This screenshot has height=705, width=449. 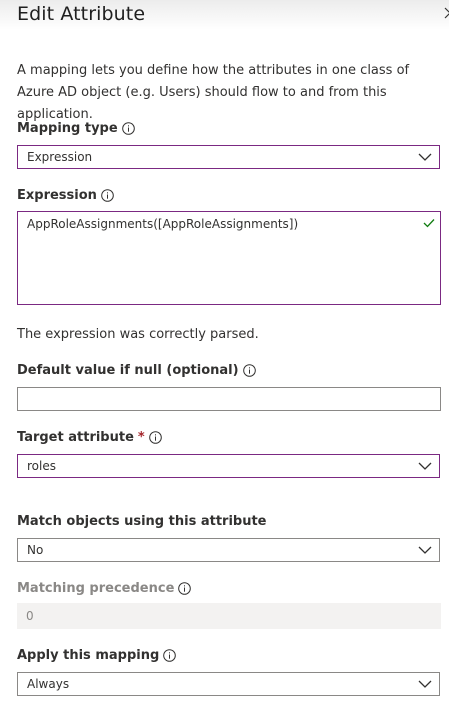 What do you see at coordinates (35, 550) in the screenshot?
I see `match-objects-value: No` at bounding box center [35, 550].